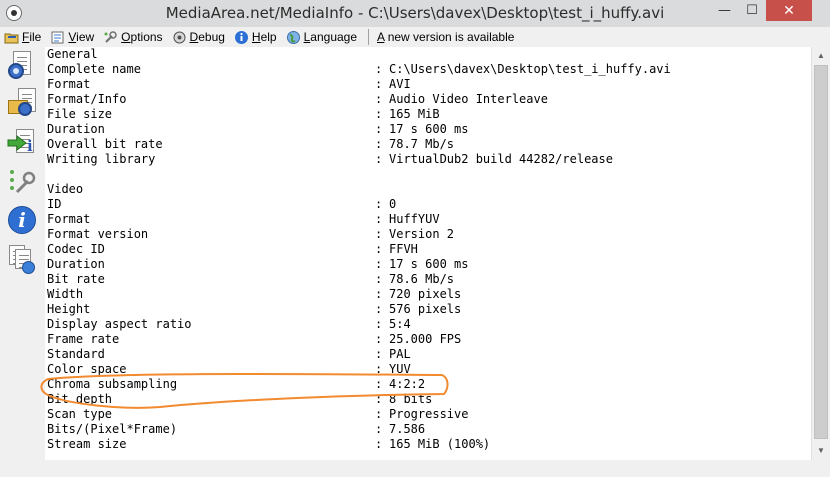  Describe the element at coordinates (359, 324) in the screenshot. I see `info-row: Display aspect ratio:5:4` at that location.